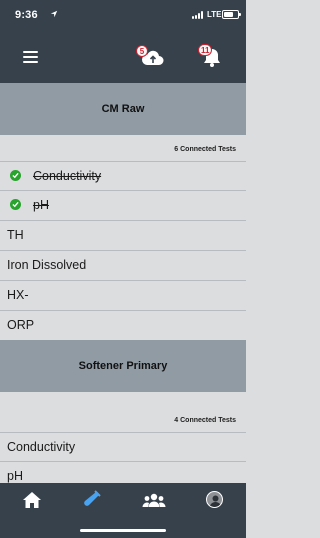  Describe the element at coordinates (123, 324) in the screenshot. I see `test-row-orp: ORP` at that location.